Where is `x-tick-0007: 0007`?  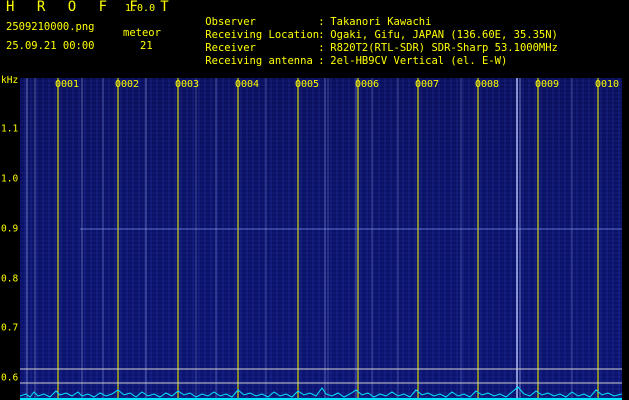
x-tick-0007: 0007 is located at coordinates (427, 84).